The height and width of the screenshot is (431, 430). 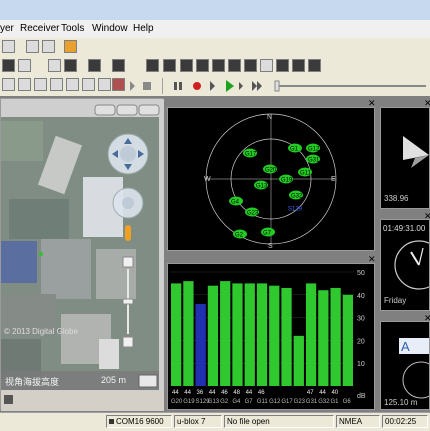 What do you see at coordinates (197, 86) in the screenshot?
I see `record-icon` at bounding box center [197, 86].